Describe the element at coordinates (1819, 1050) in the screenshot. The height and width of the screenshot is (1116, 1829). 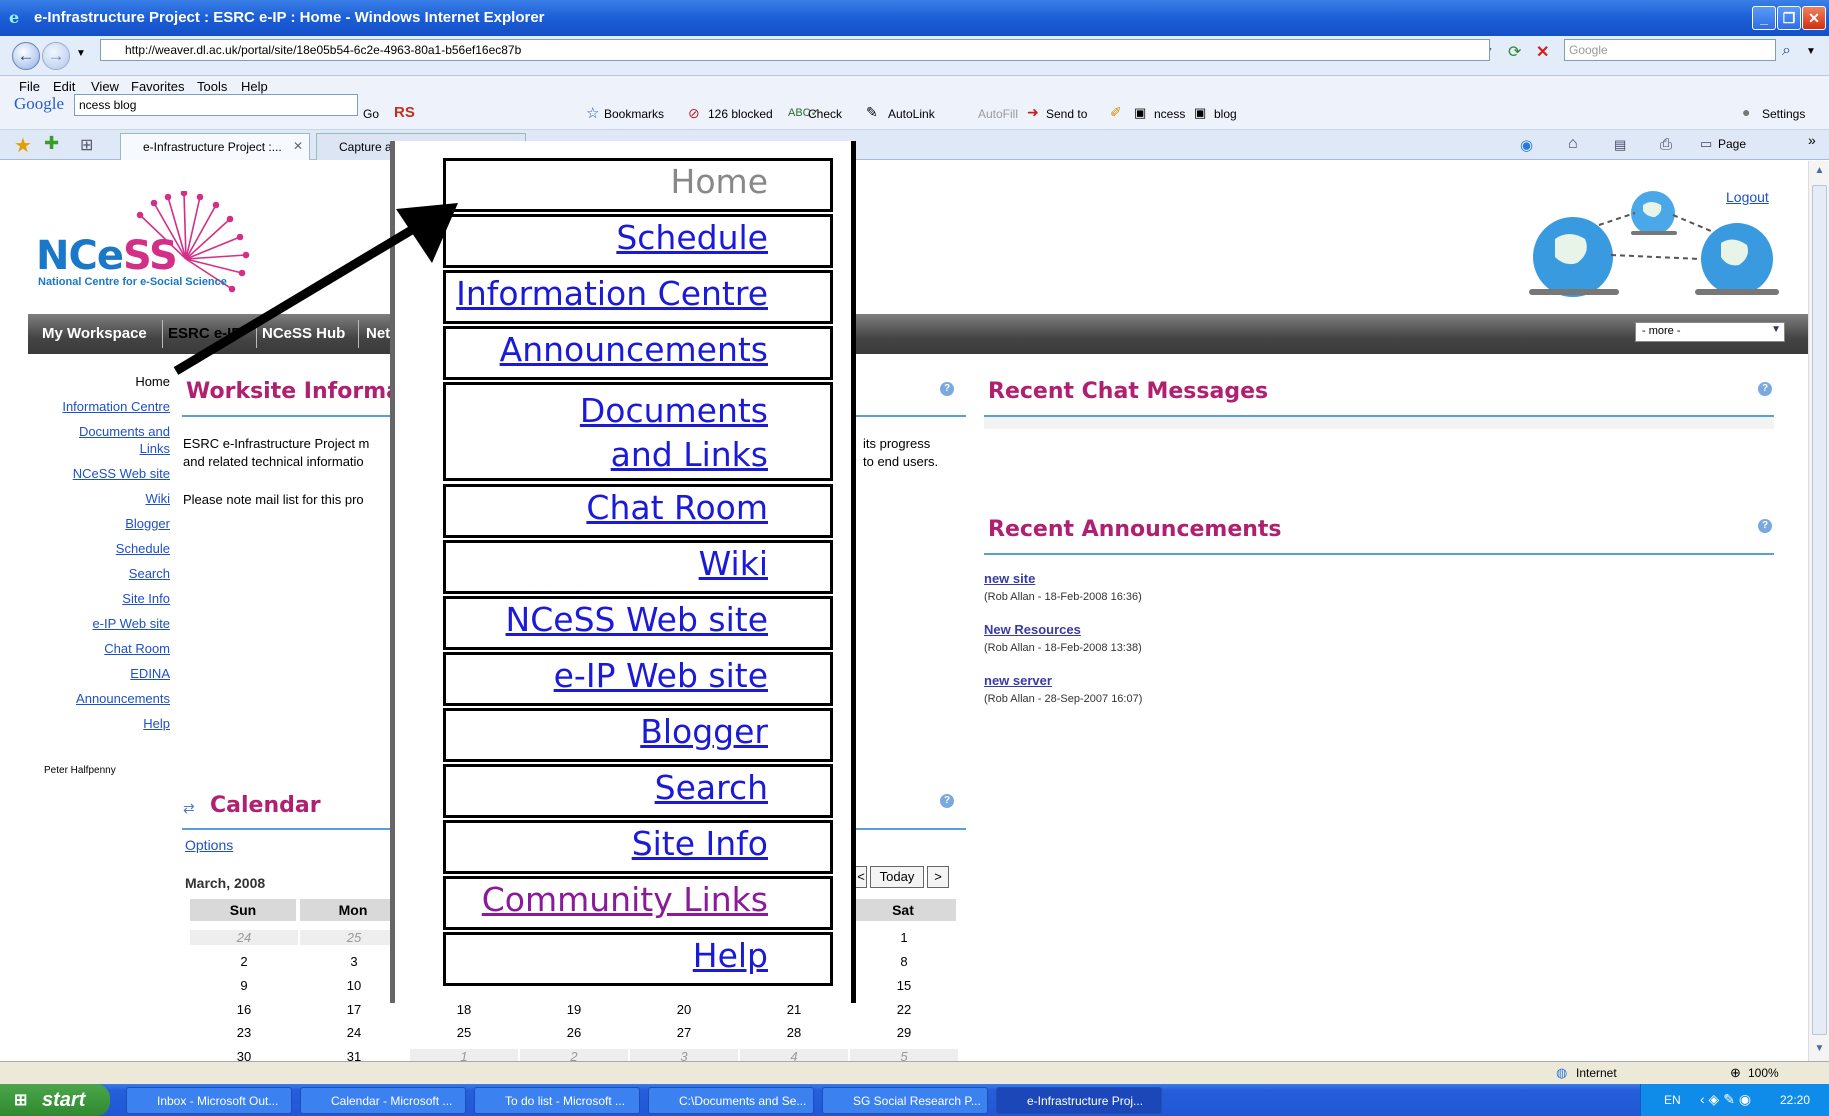
I see `scroll-down-icon: ▼` at that location.